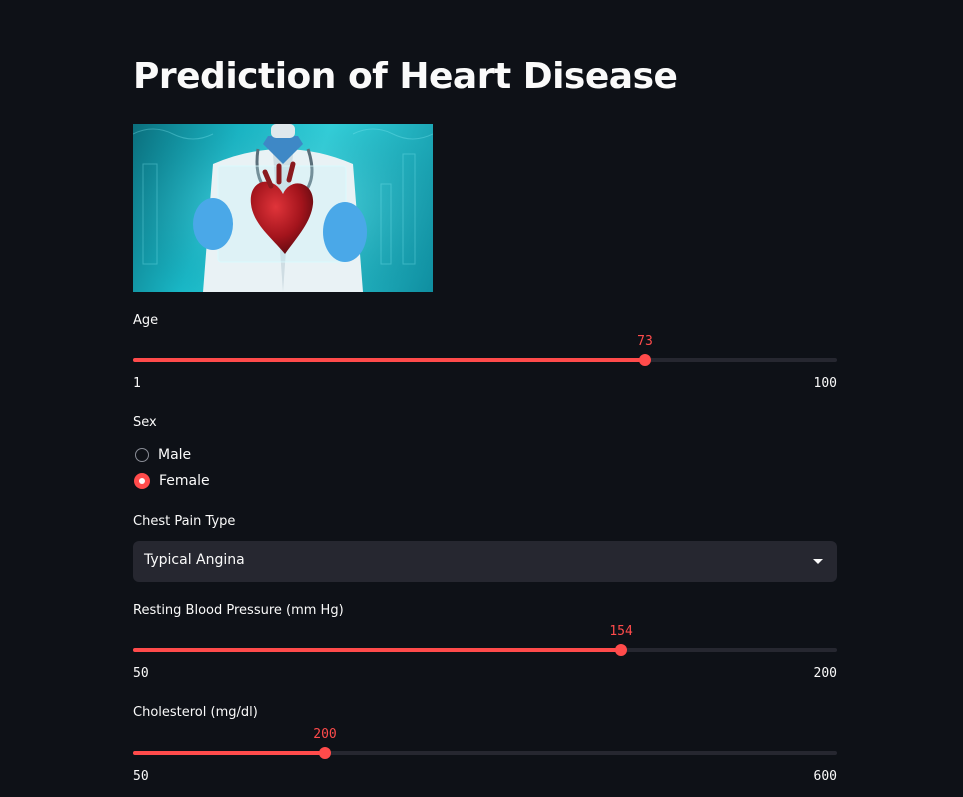  What do you see at coordinates (485, 561) in the screenshot?
I see `chest-pain-select: Typical Angina` at bounding box center [485, 561].